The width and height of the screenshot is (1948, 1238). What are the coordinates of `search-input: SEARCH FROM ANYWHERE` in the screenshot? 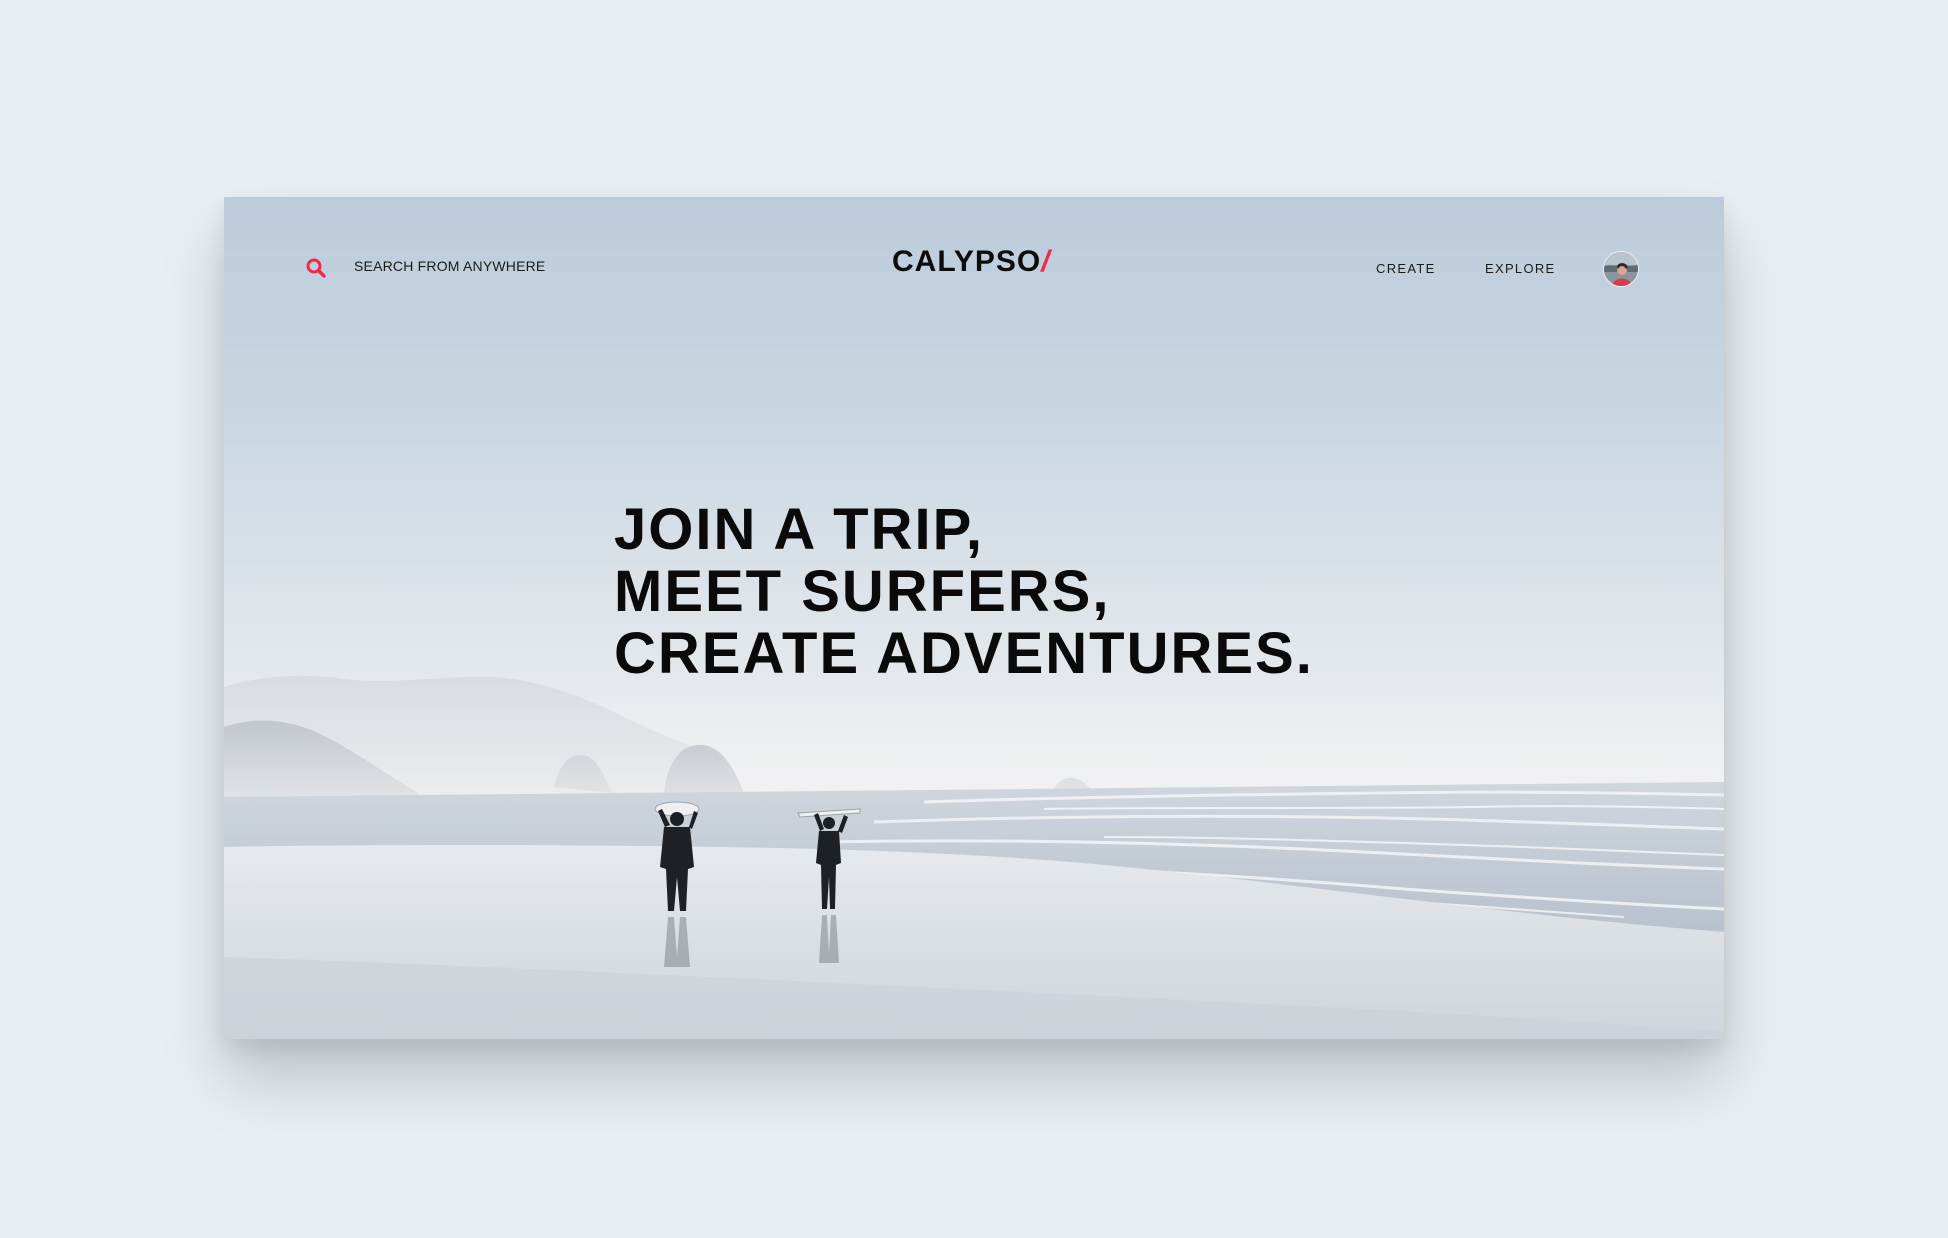 It's located at (449, 266).